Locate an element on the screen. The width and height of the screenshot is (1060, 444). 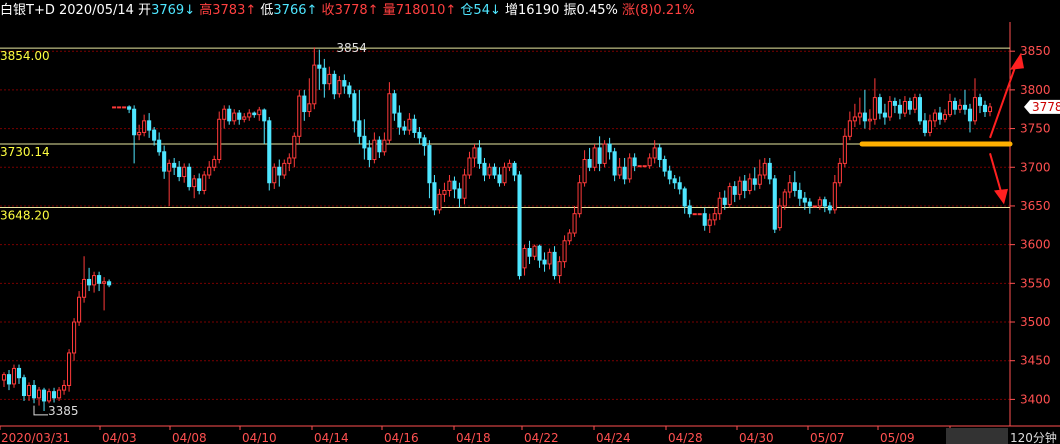
x-tick-label: 04/18 is located at coordinates (473, 437).